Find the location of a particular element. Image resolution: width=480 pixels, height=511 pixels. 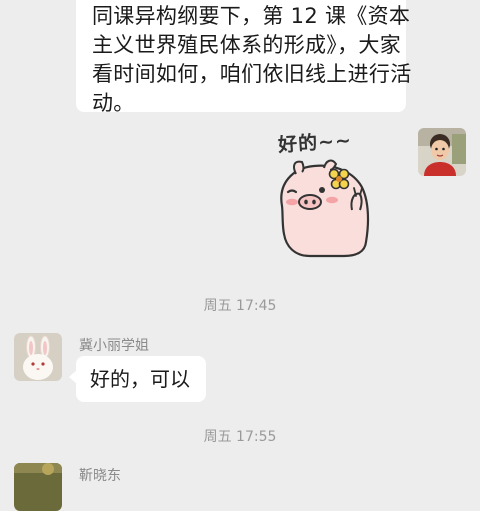

sender-name: 冀小丽学姐 is located at coordinates (114, 346).